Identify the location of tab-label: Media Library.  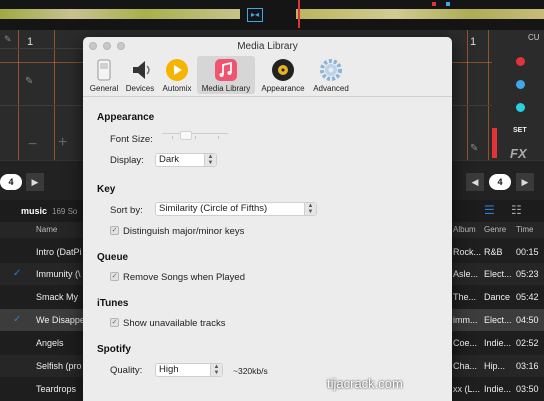
(226, 88).